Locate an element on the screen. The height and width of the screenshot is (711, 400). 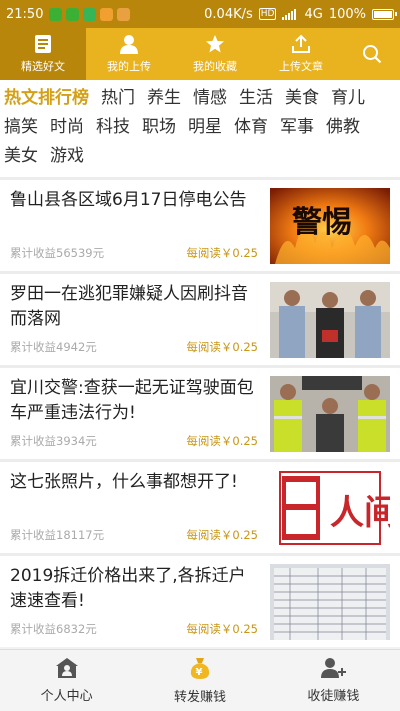
tab-label: 我的上传 is located at coordinates (129, 66).